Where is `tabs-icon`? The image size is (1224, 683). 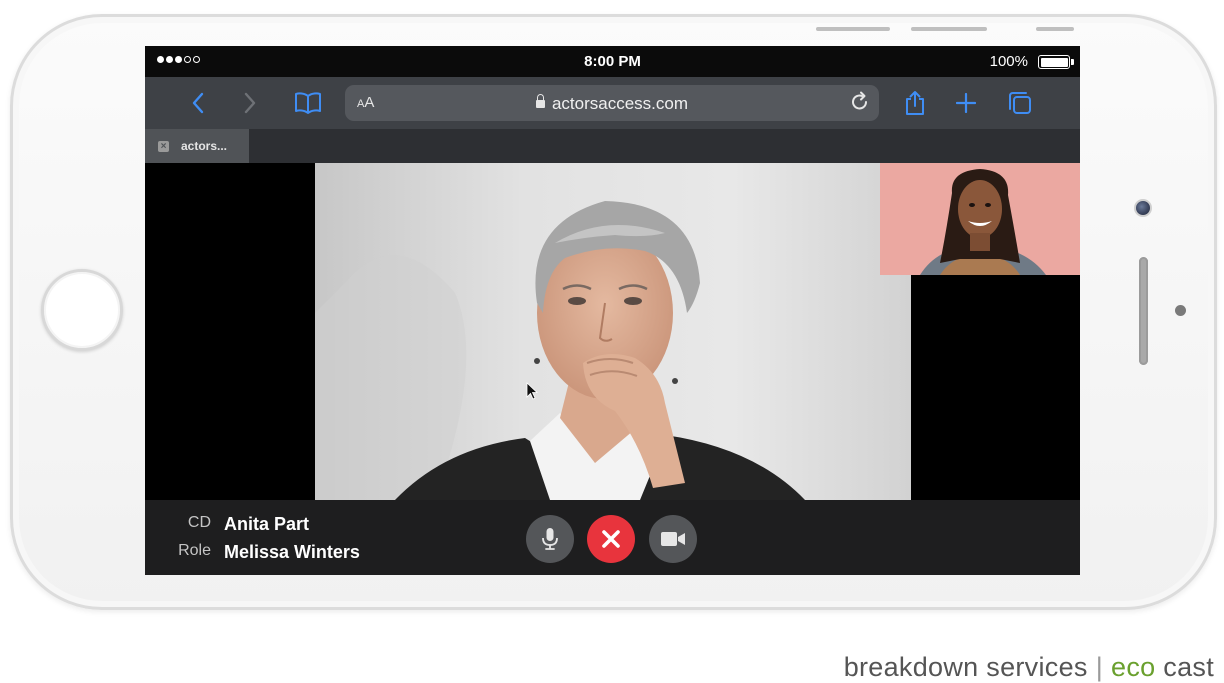 tabs-icon is located at coordinates (1020, 103).